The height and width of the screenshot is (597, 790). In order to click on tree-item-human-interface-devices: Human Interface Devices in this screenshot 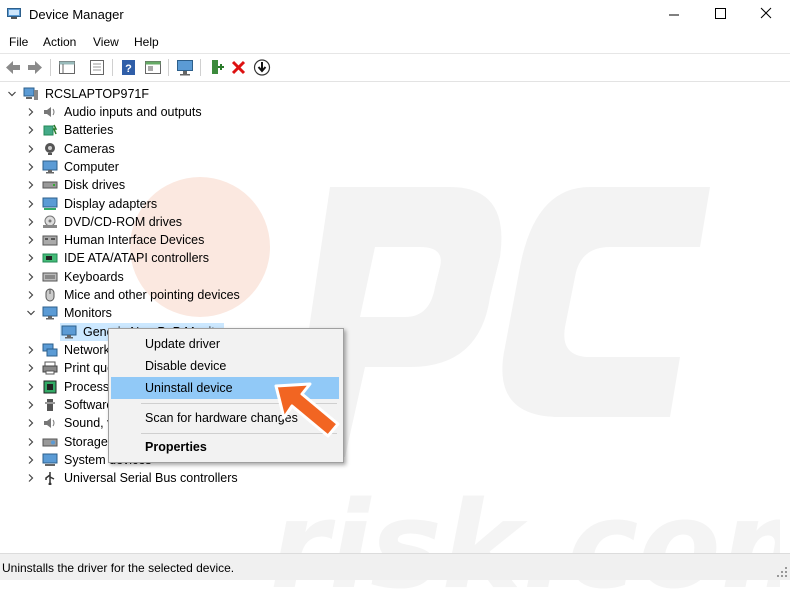, I will do `click(150, 240)`.